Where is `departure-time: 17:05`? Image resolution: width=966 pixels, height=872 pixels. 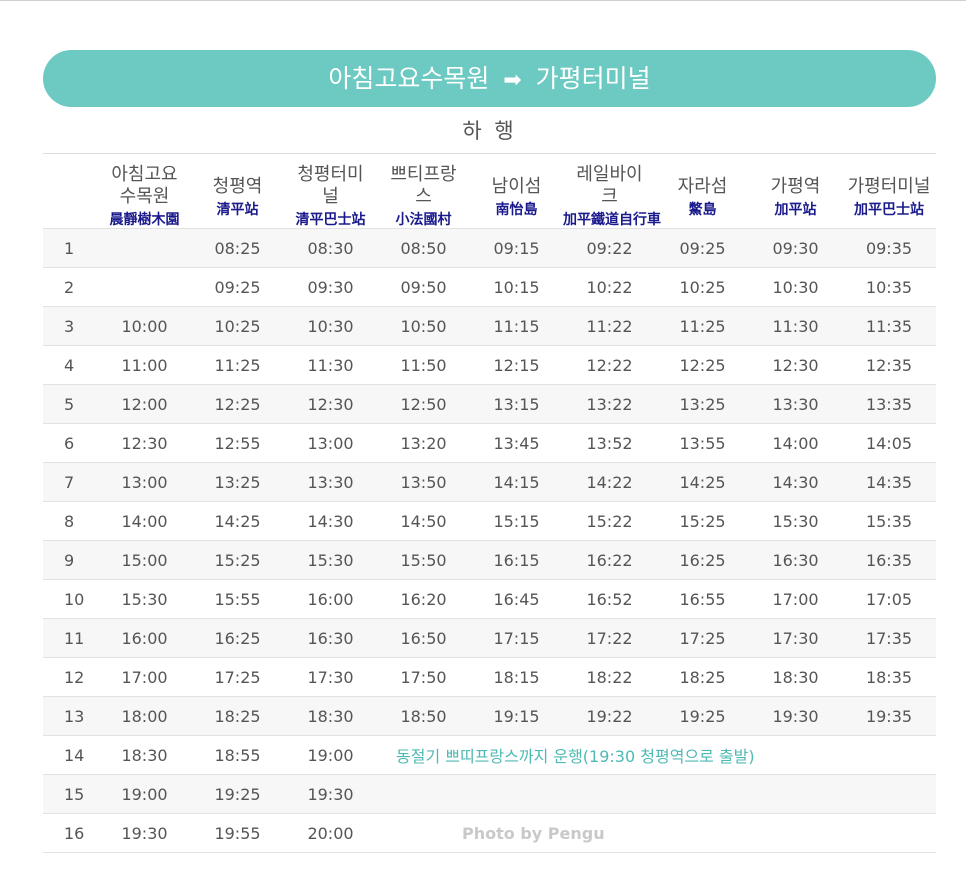 departure-time: 17:05 is located at coordinates (889, 599).